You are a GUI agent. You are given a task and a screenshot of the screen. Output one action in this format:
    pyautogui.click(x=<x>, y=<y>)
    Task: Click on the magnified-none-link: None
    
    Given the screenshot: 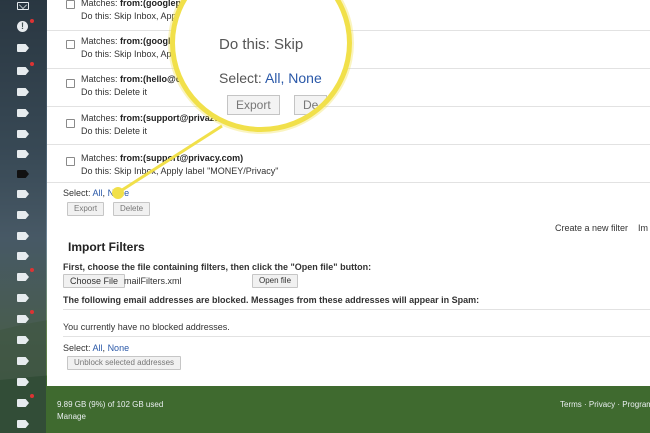 What is the action you would take?
    pyautogui.click(x=305, y=78)
    